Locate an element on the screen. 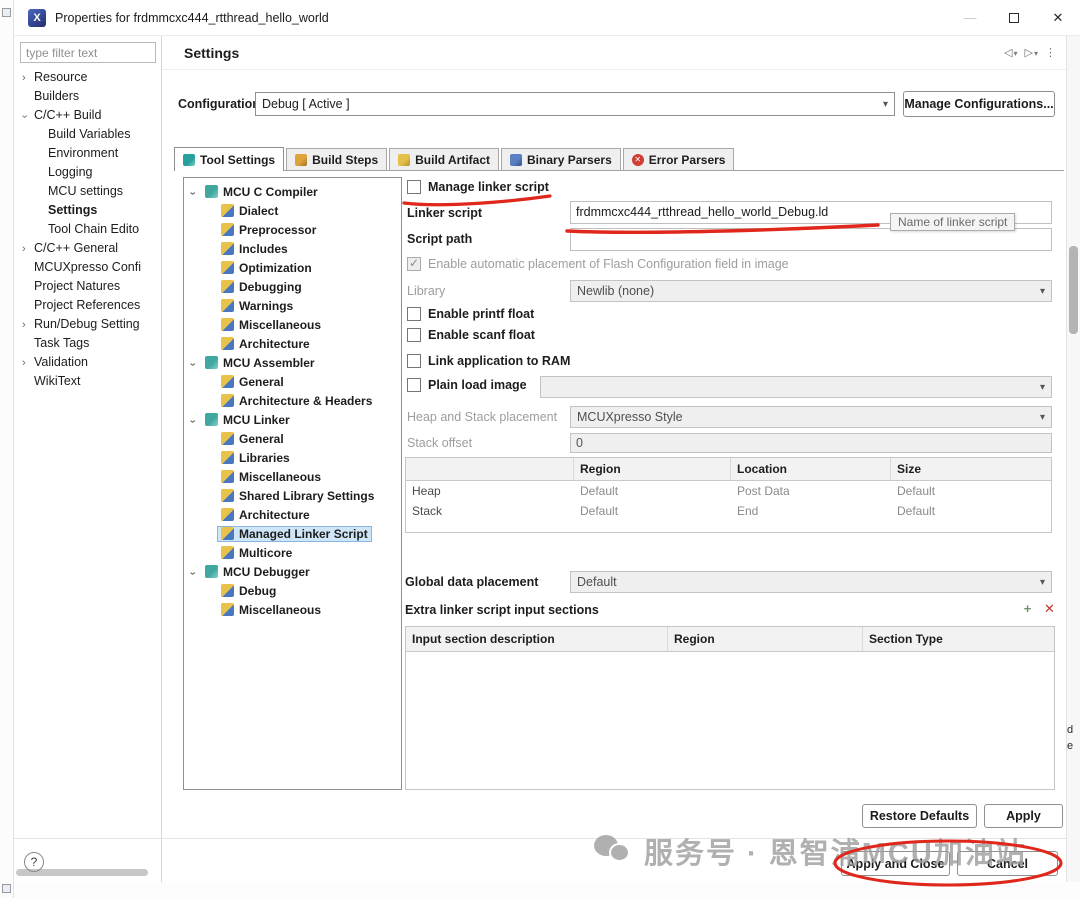 This screenshot has height=898, width=1080. minimize-button: — is located at coordinates (970, 17).